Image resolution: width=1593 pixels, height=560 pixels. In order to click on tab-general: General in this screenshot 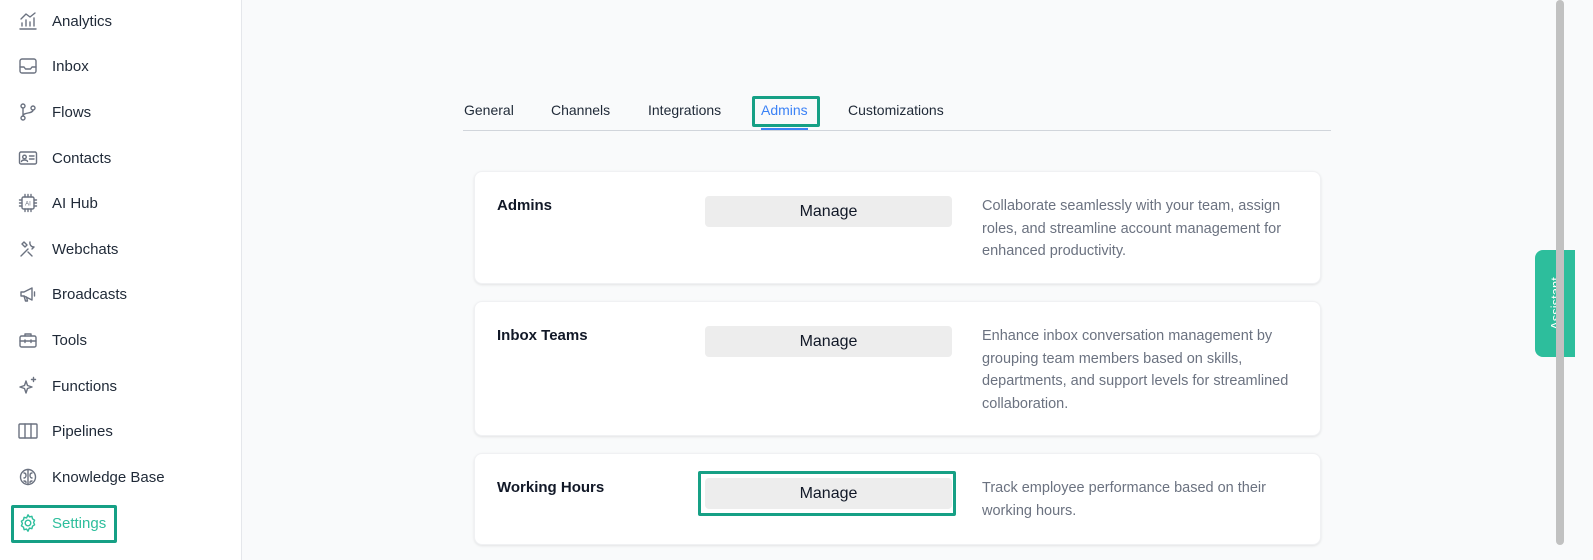, I will do `click(489, 111)`.